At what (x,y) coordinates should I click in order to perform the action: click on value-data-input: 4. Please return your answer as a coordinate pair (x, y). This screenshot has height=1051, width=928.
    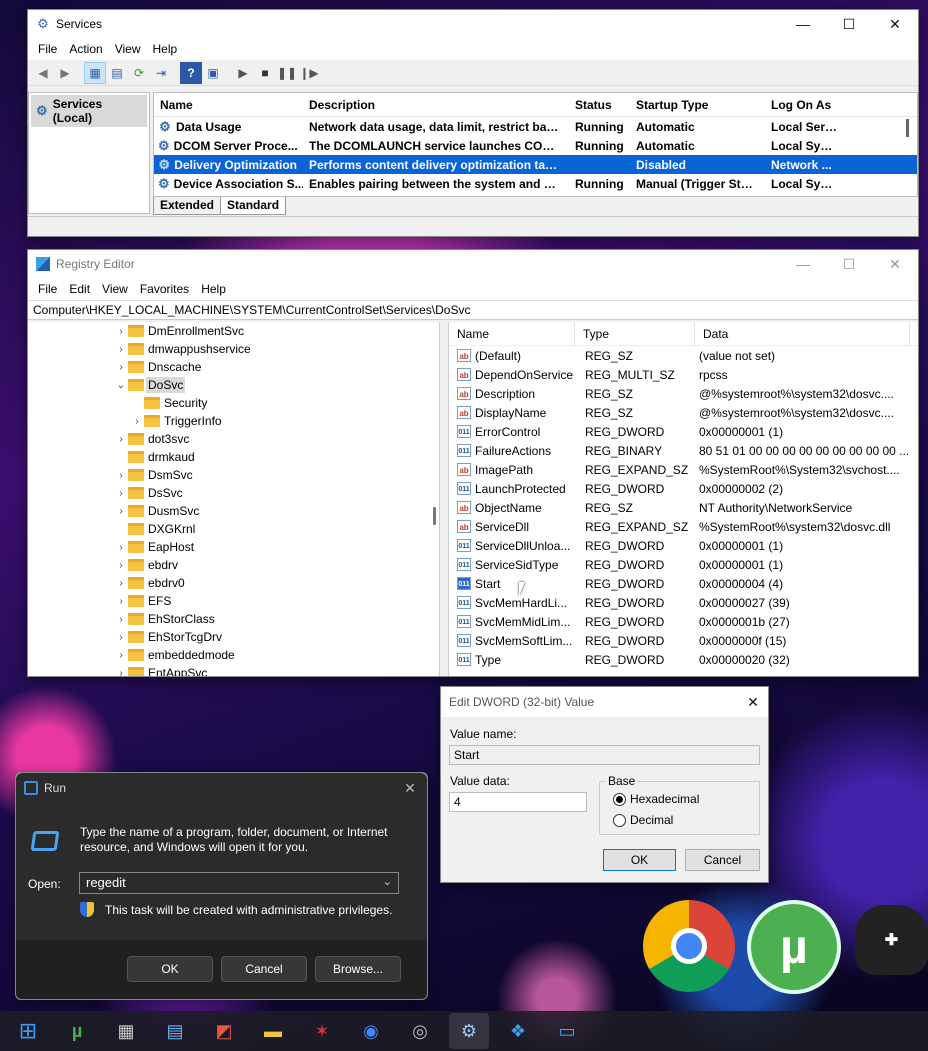
    Looking at the image, I should click on (518, 802).